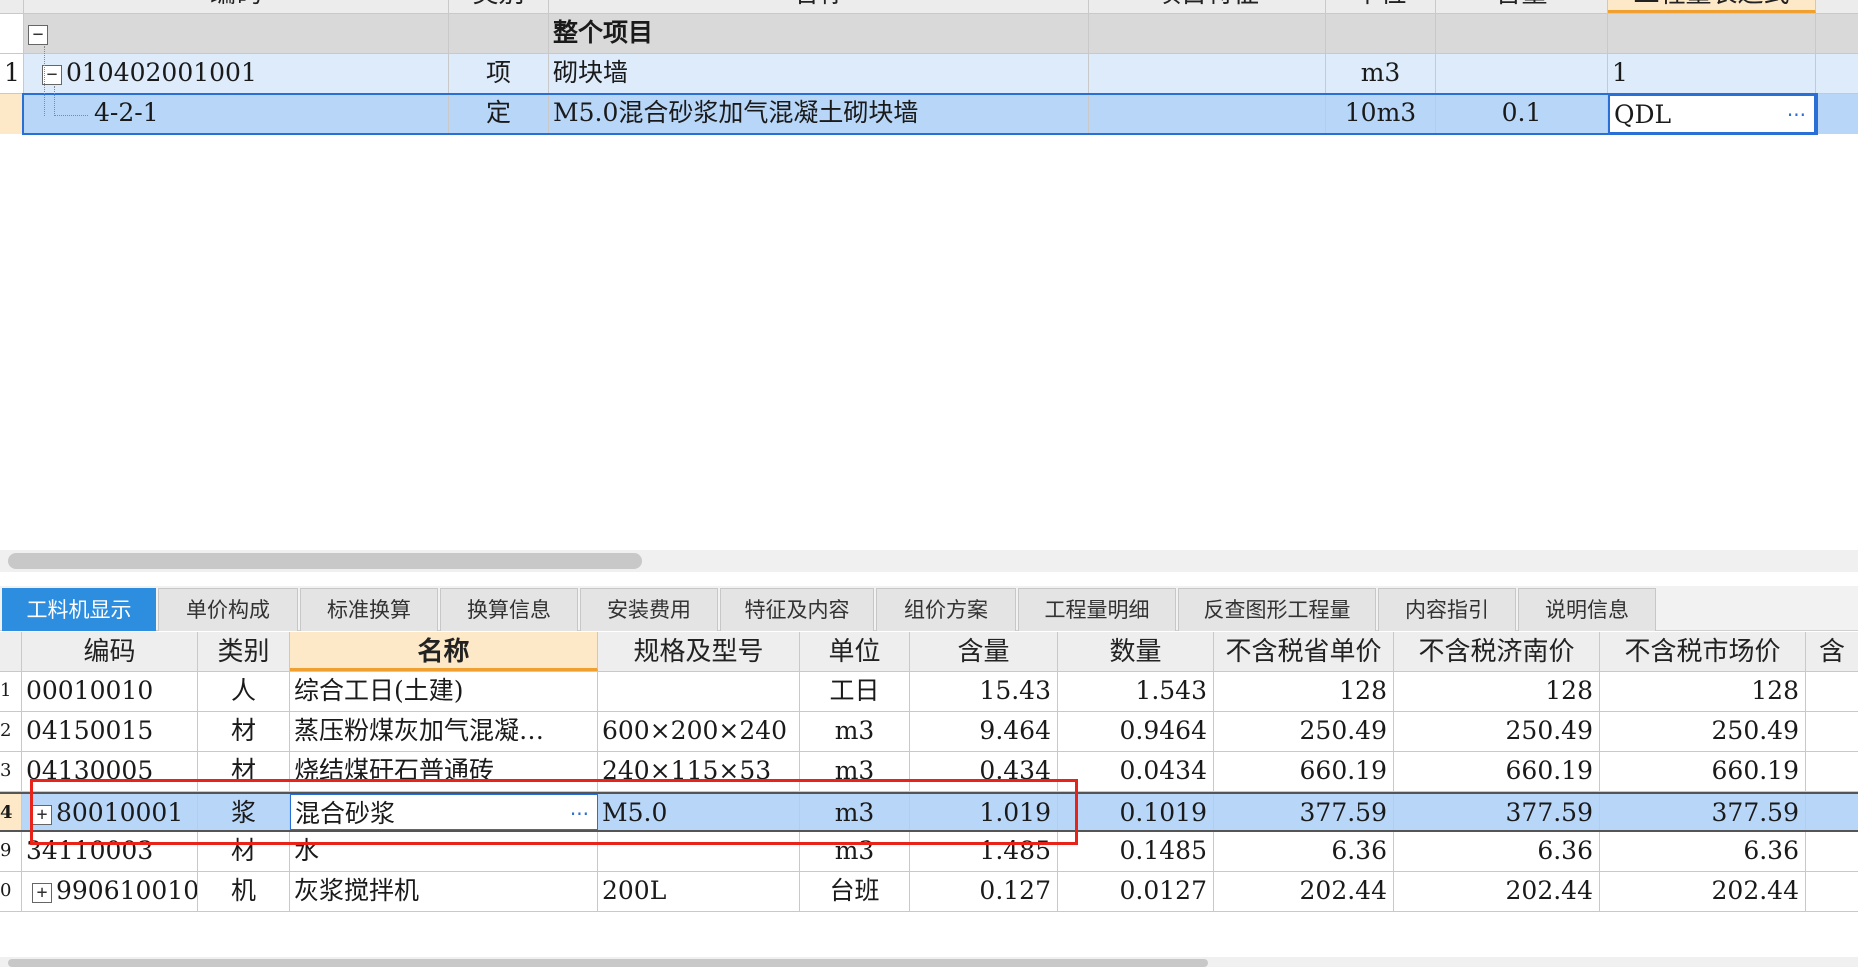 Image resolution: width=1858 pixels, height=967 pixels. What do you see at coordinates (110, 731) in the screenshot?
I see `code-cell: 04150015` at bounding box center [110, 731].